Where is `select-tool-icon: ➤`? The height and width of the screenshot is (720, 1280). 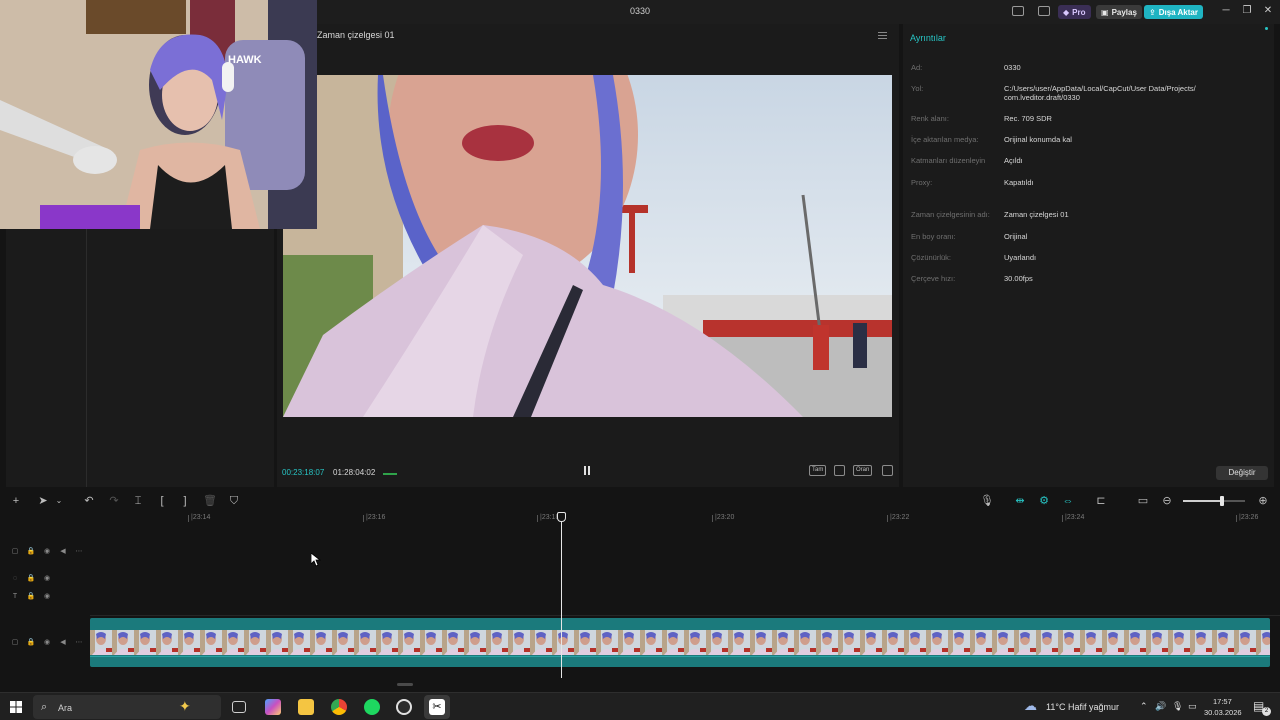 select-tool-icon: ➤ is located at coordinates (43, 501).